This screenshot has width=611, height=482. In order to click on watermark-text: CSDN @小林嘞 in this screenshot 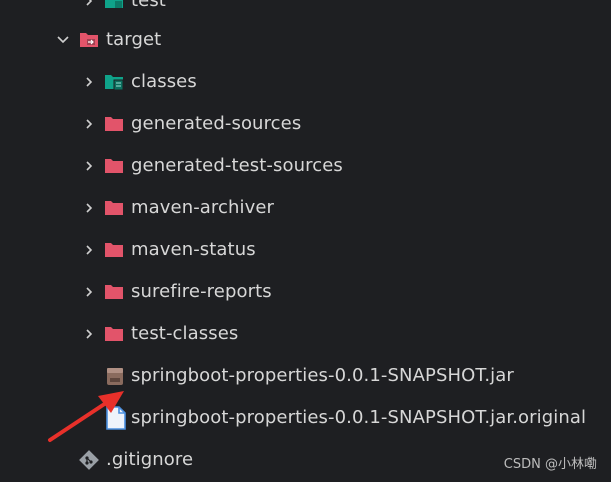, I will do `click(550, 464)`.